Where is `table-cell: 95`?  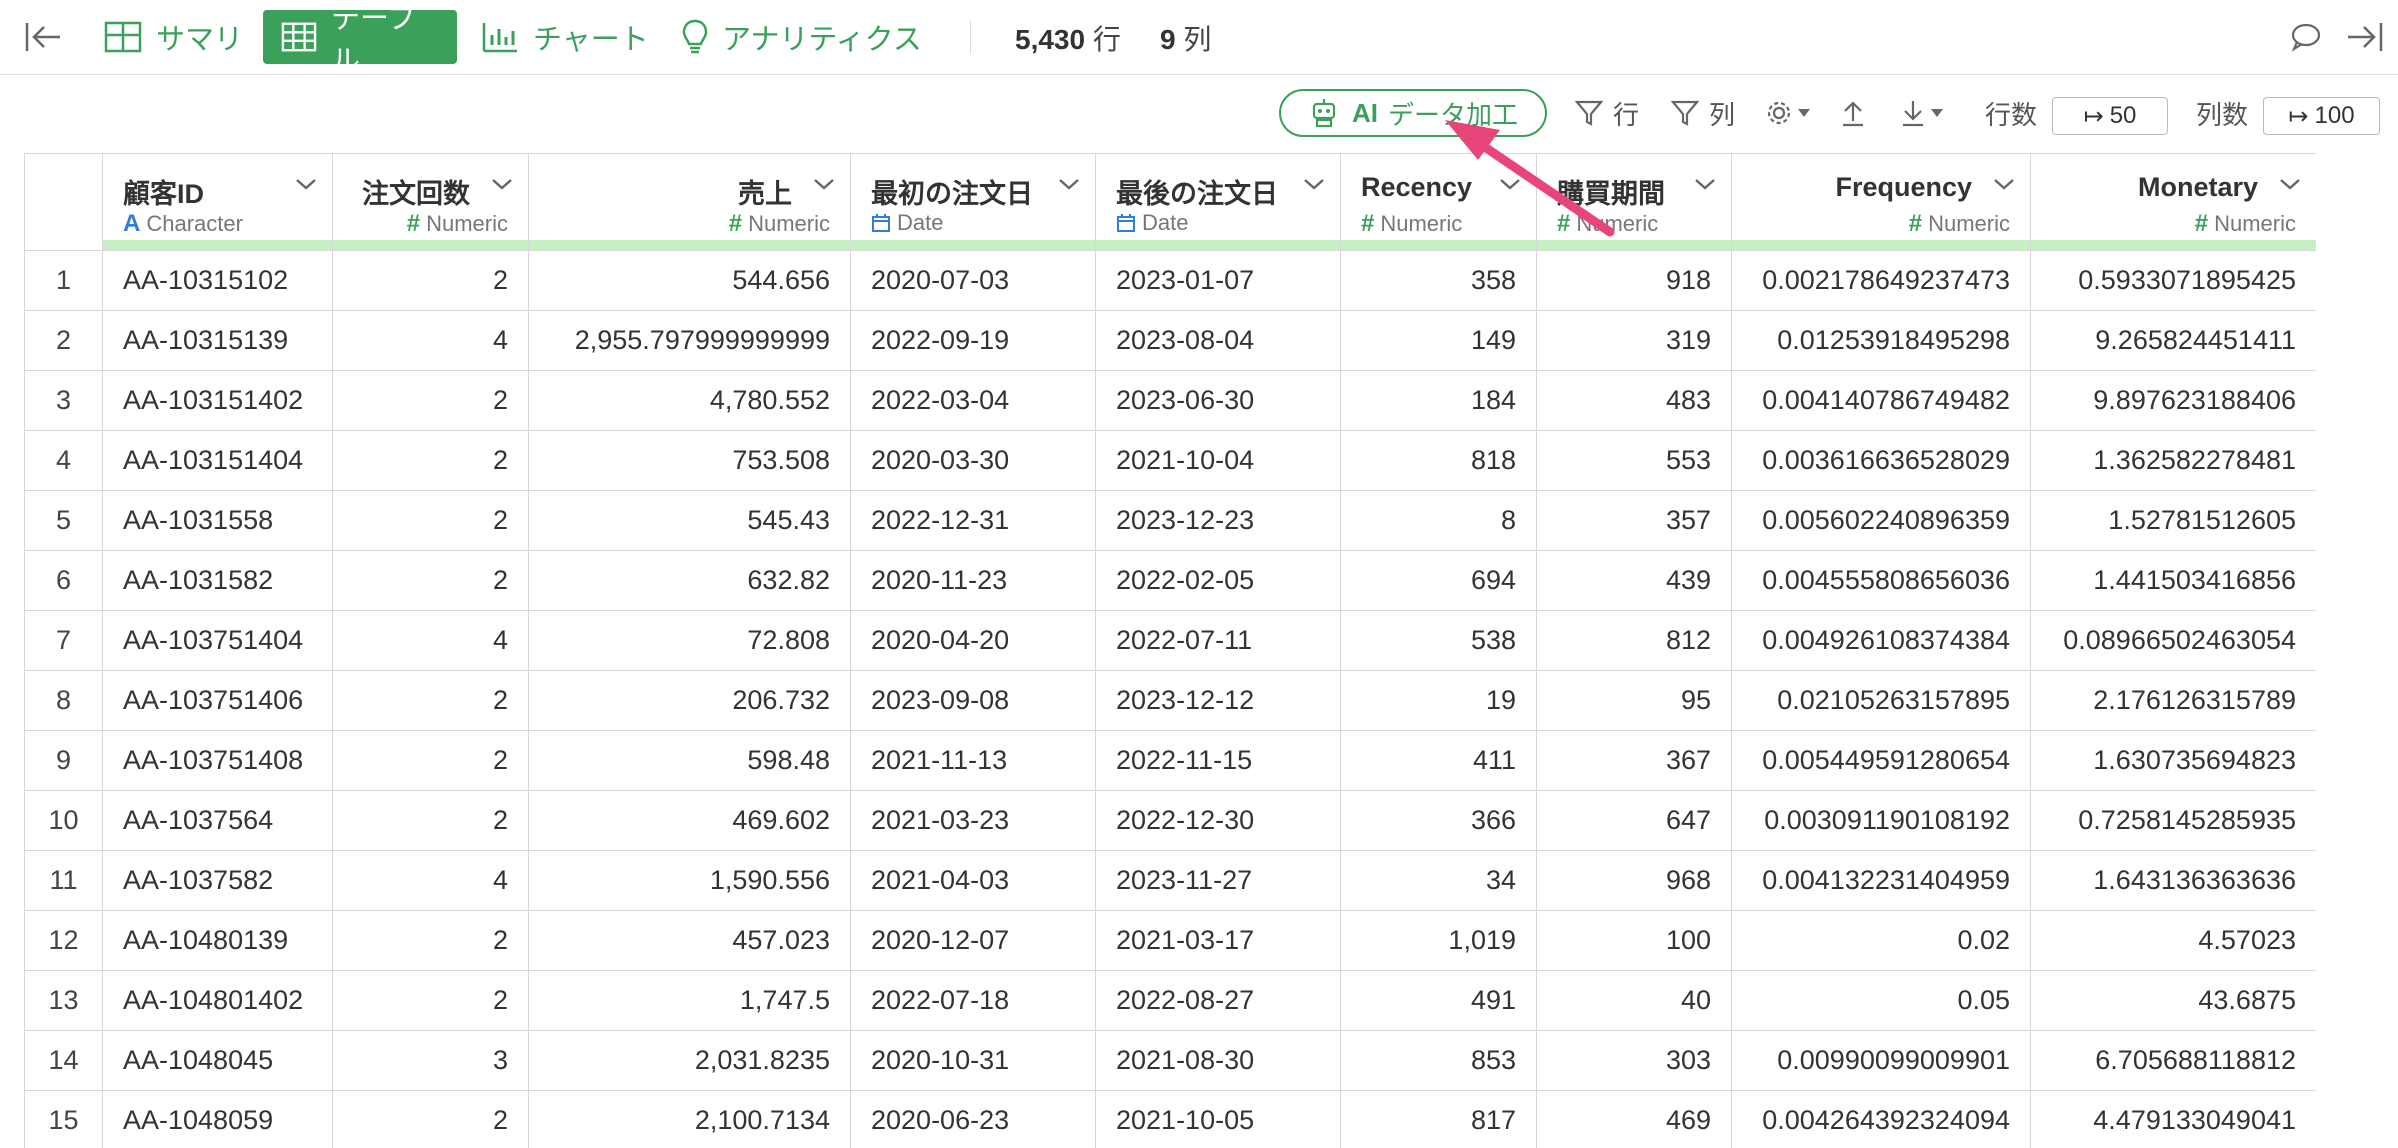 table-cell: 95 is located at coordinates (1634, 700).